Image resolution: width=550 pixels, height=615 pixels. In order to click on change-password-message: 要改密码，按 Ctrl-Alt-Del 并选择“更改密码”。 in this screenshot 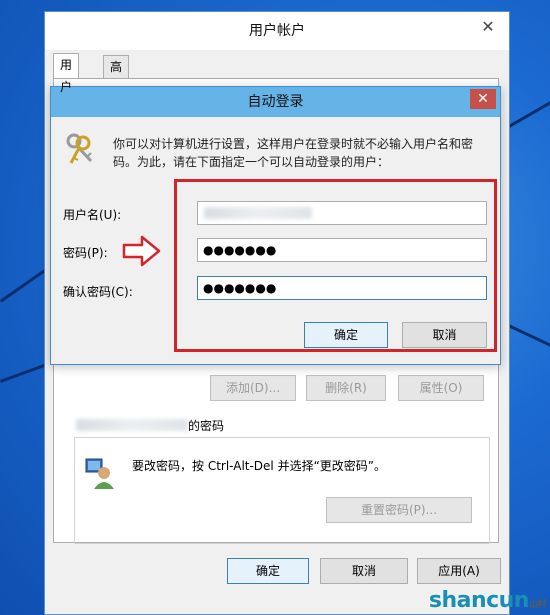, I will do `click(259, 466)`.